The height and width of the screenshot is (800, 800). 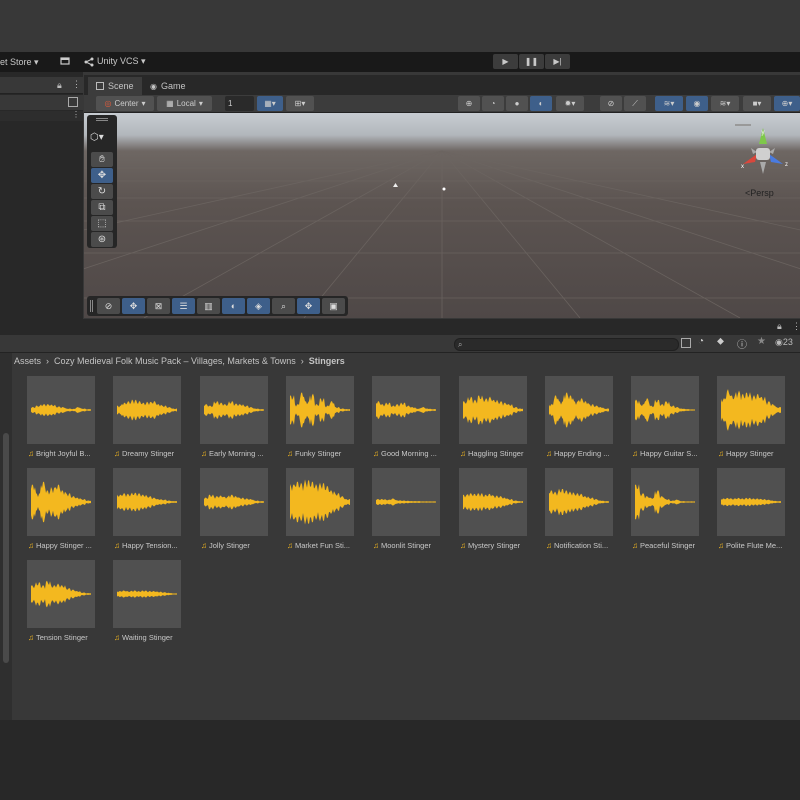 What do you see at coordinates (755, 421) in the screenshot?
I see `asset-item: ♫ Happy Stinger` at bounding box center [755, 421].